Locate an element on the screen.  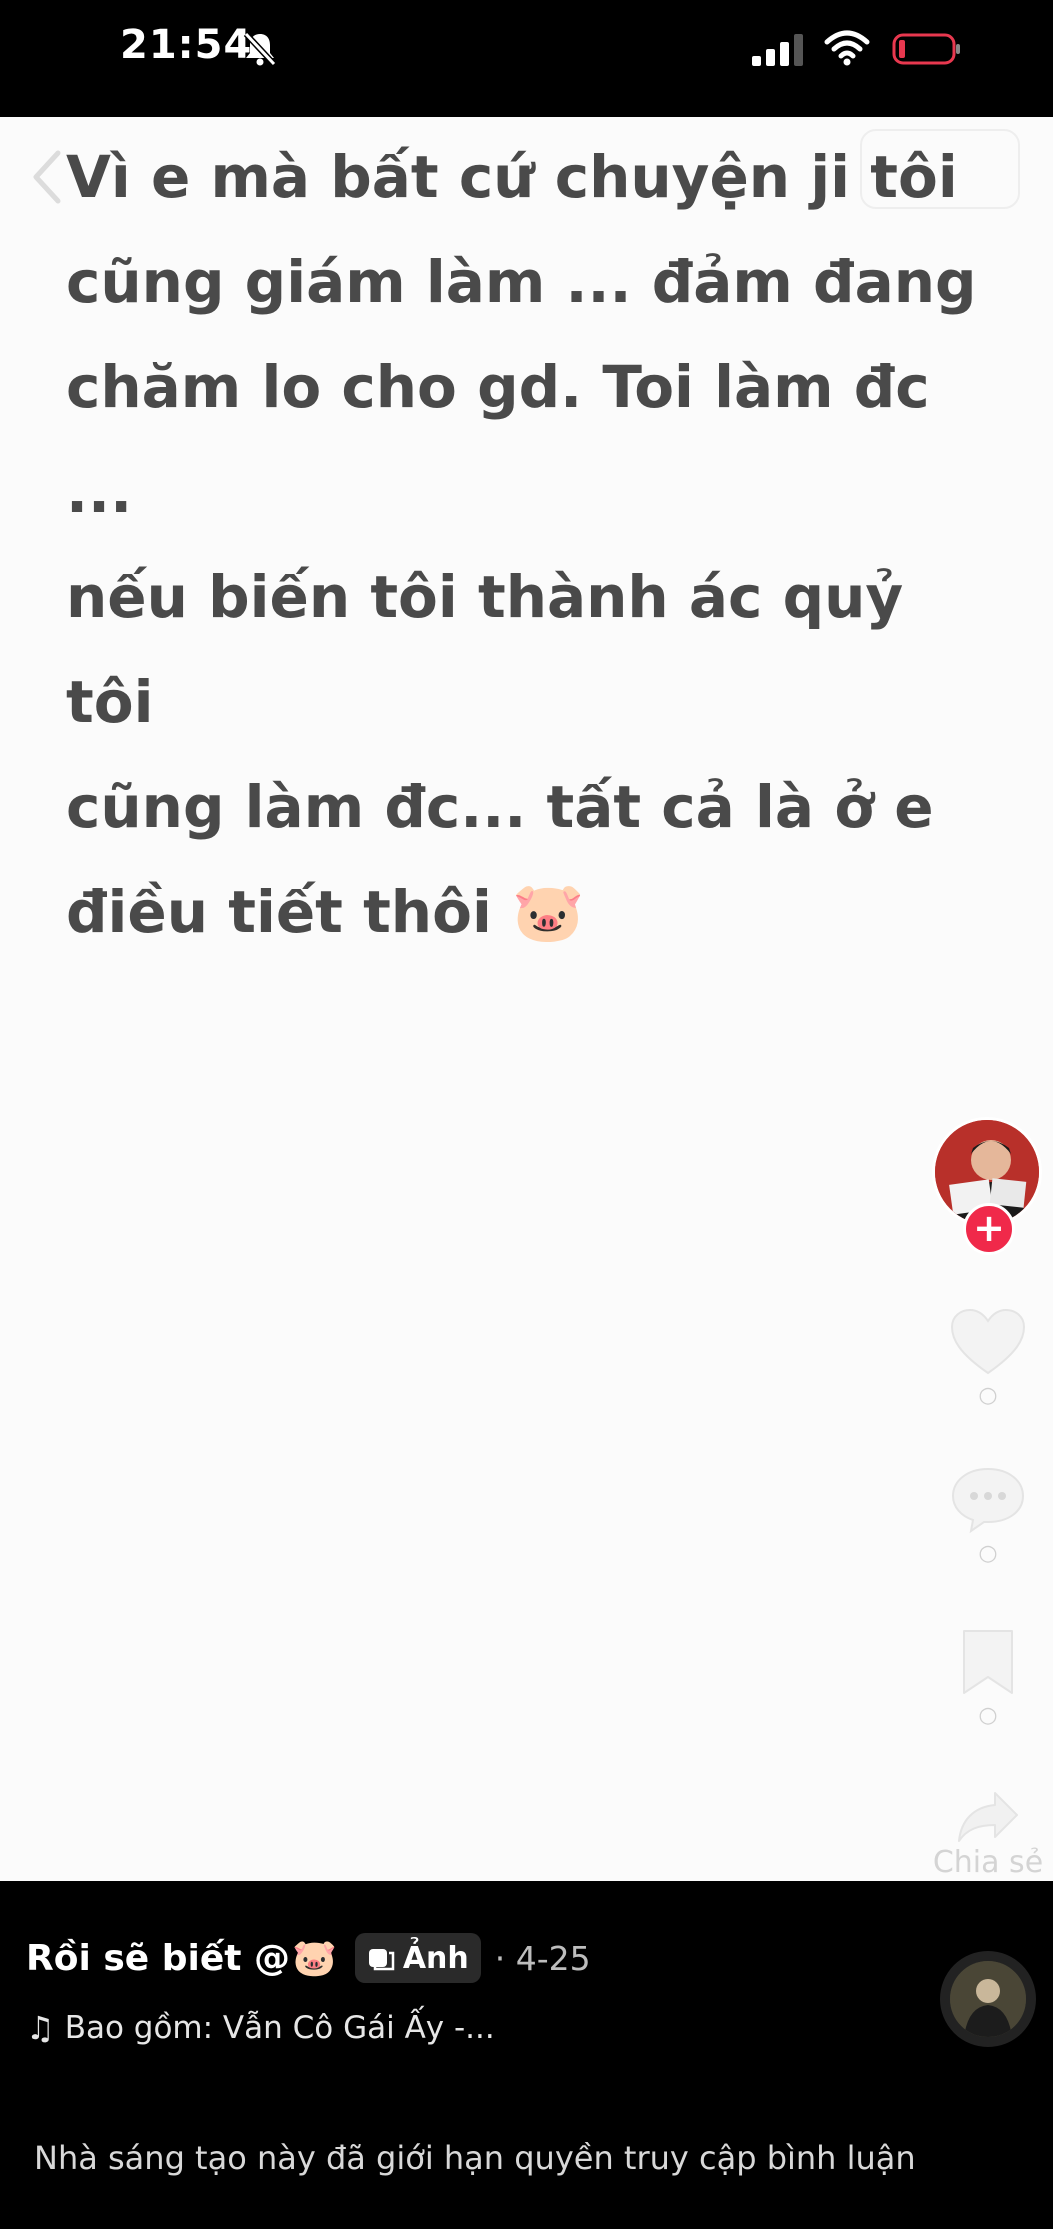
music-disc-art-icon is located at coordinates (988, 1999).